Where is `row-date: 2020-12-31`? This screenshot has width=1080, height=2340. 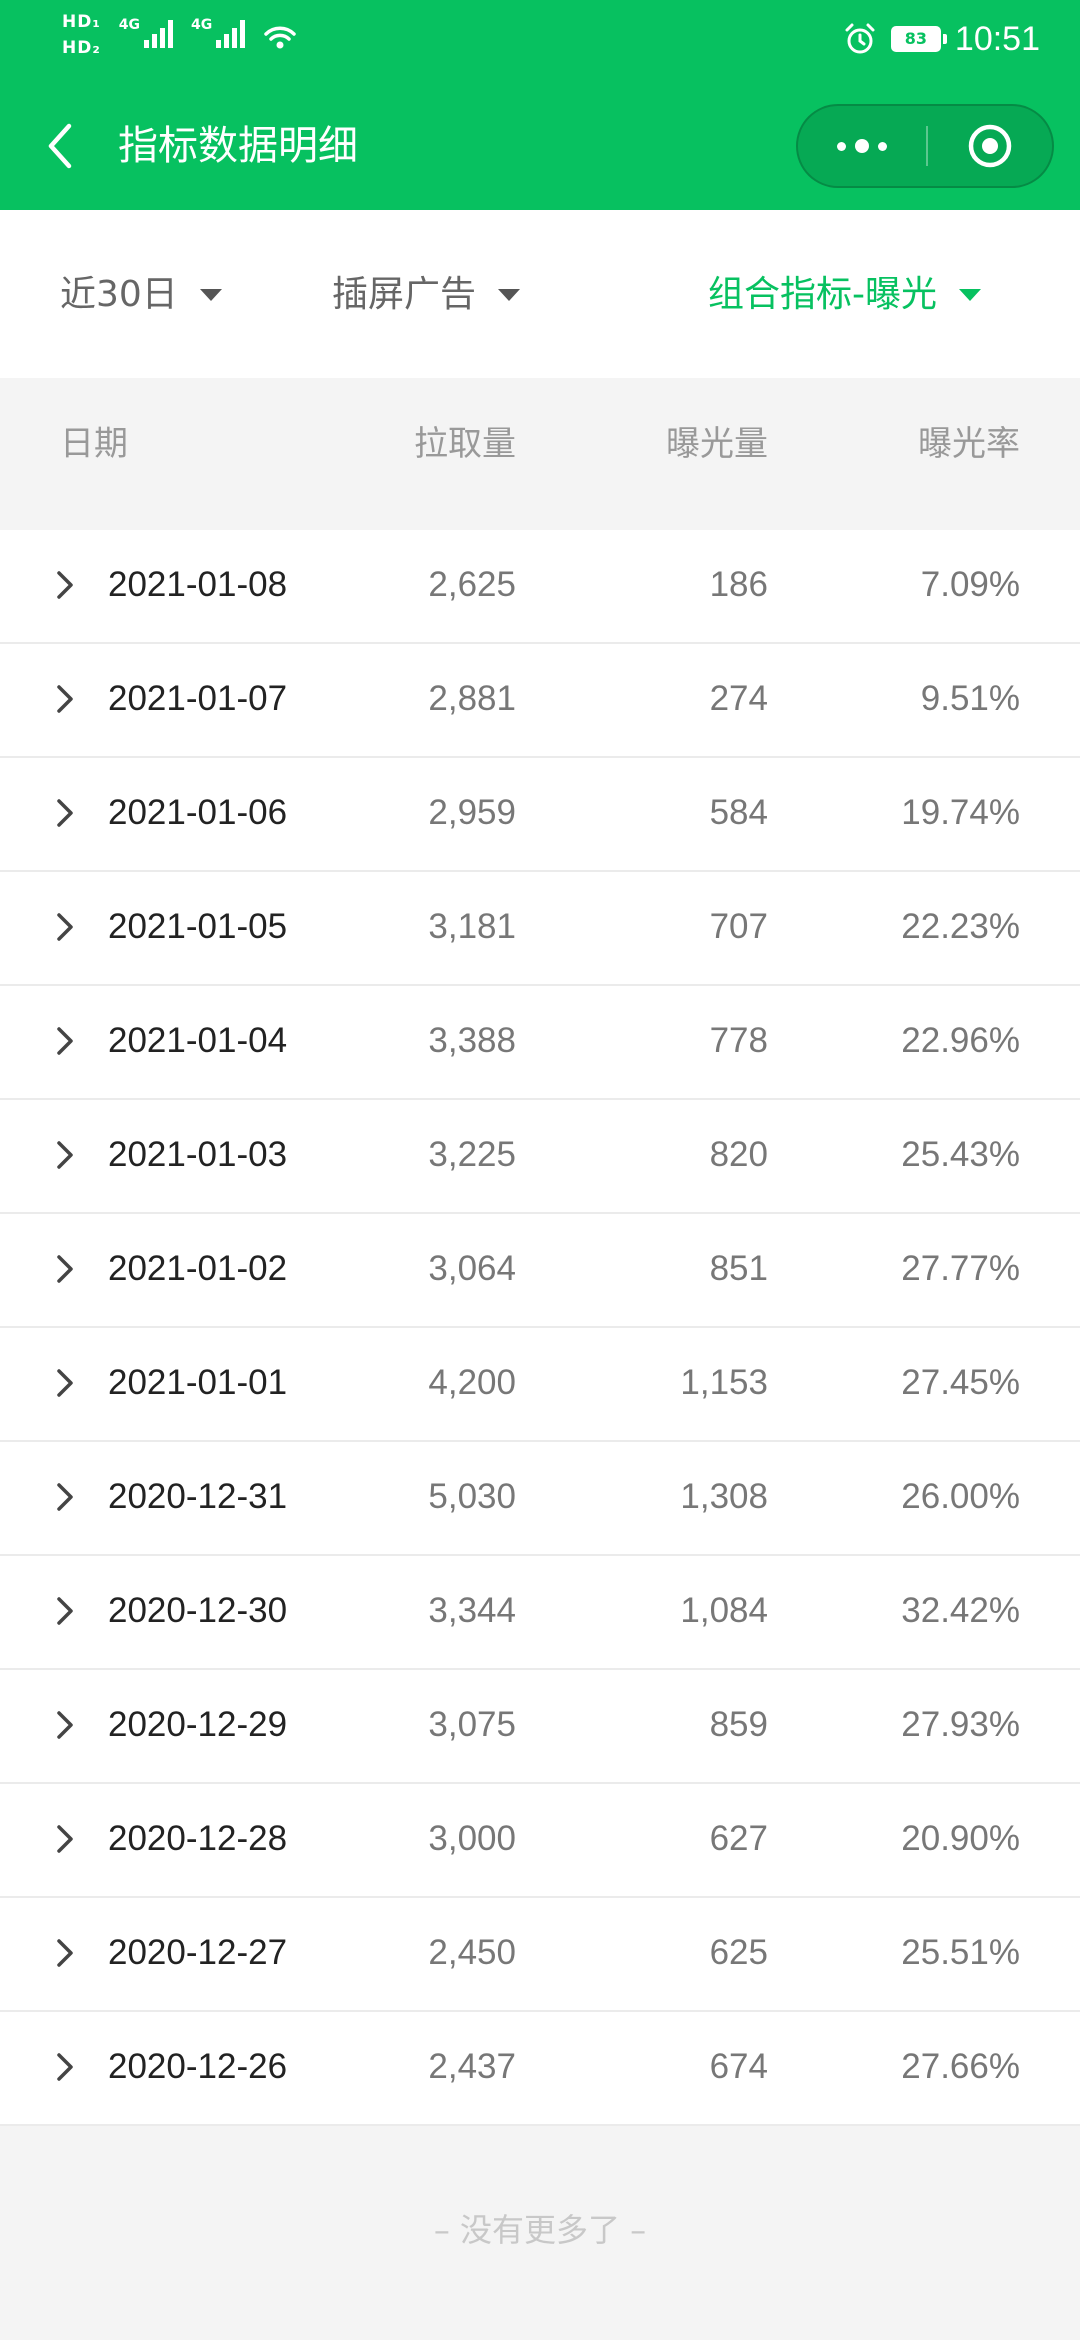 row-date: 2020-12-31 is located at coordinates (198, 1496).